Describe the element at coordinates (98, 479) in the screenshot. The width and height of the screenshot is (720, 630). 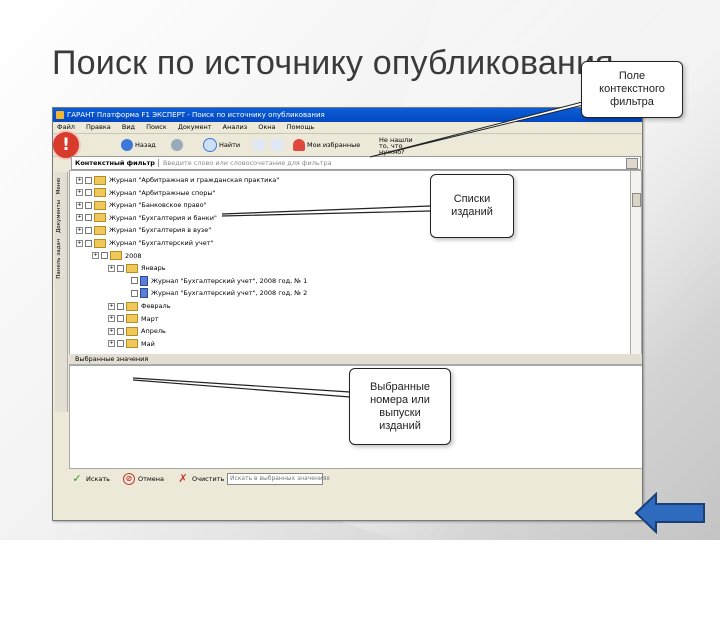
I see `find-label: Искать` at that location.